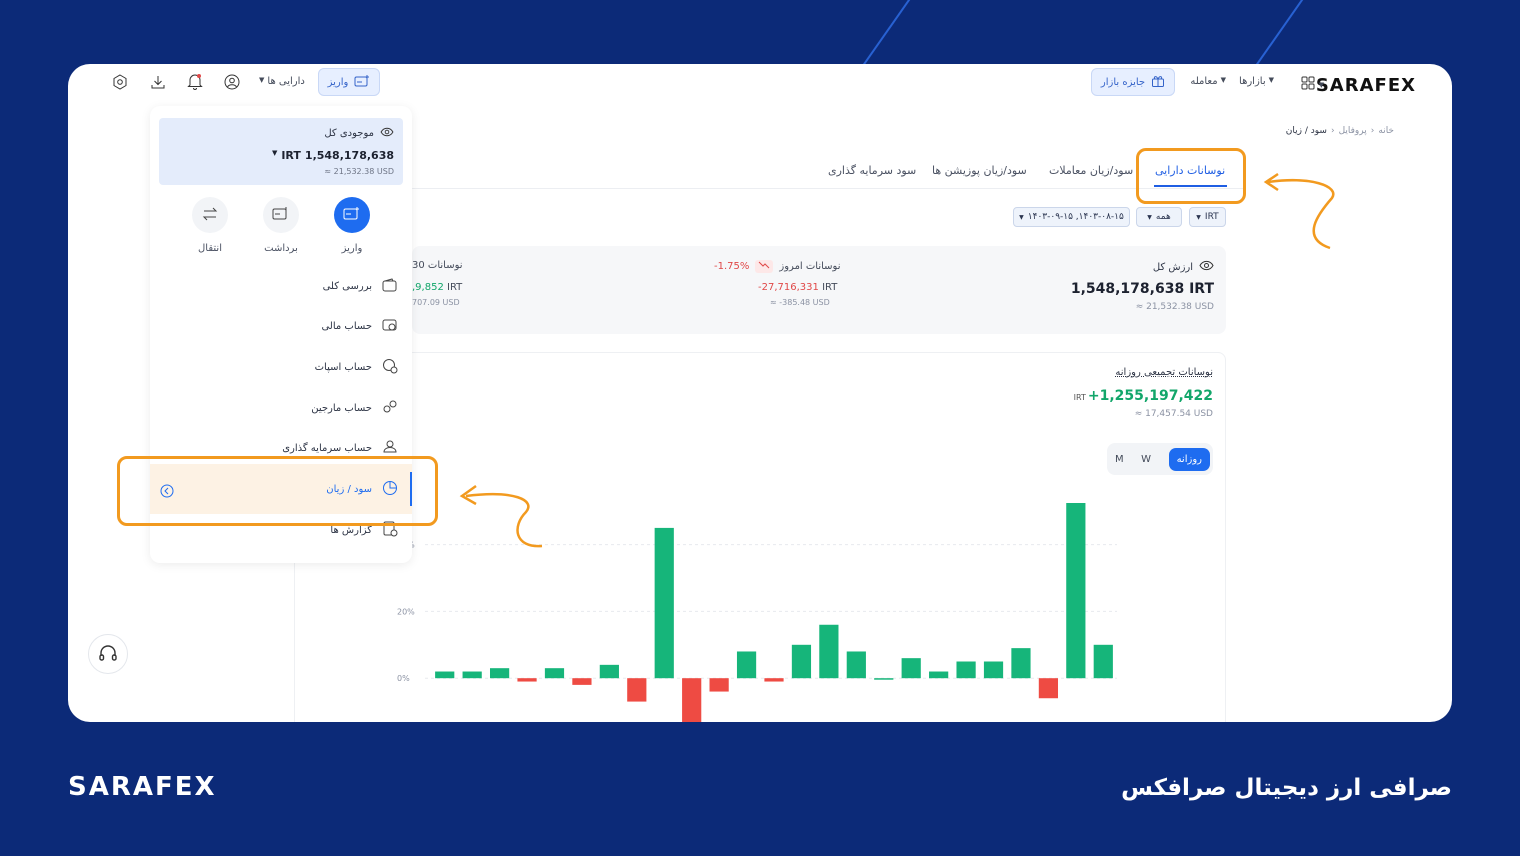 The height and width of the screenshot is (856, 1520). What do you see at coordinates (282, 81) in the screenshot?
I see `assets-menu: ▼ دارایی ها` at bounding box center [282, 81].